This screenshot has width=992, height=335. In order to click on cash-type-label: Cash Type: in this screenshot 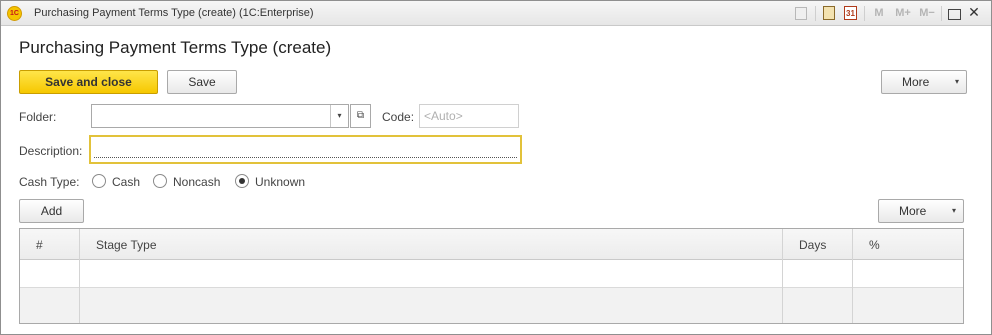, I will do `click(49, 182)`.